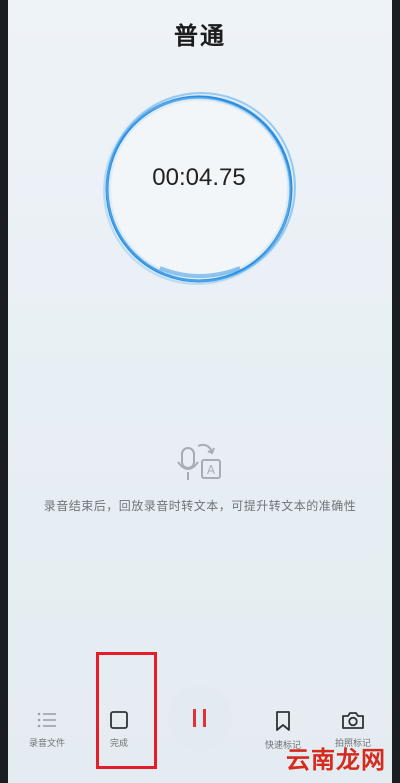 This screenshot has height=783, width=400. Describe the element at coordinates (396, 391) in the screenshot. I see `bezel-right` at that location.